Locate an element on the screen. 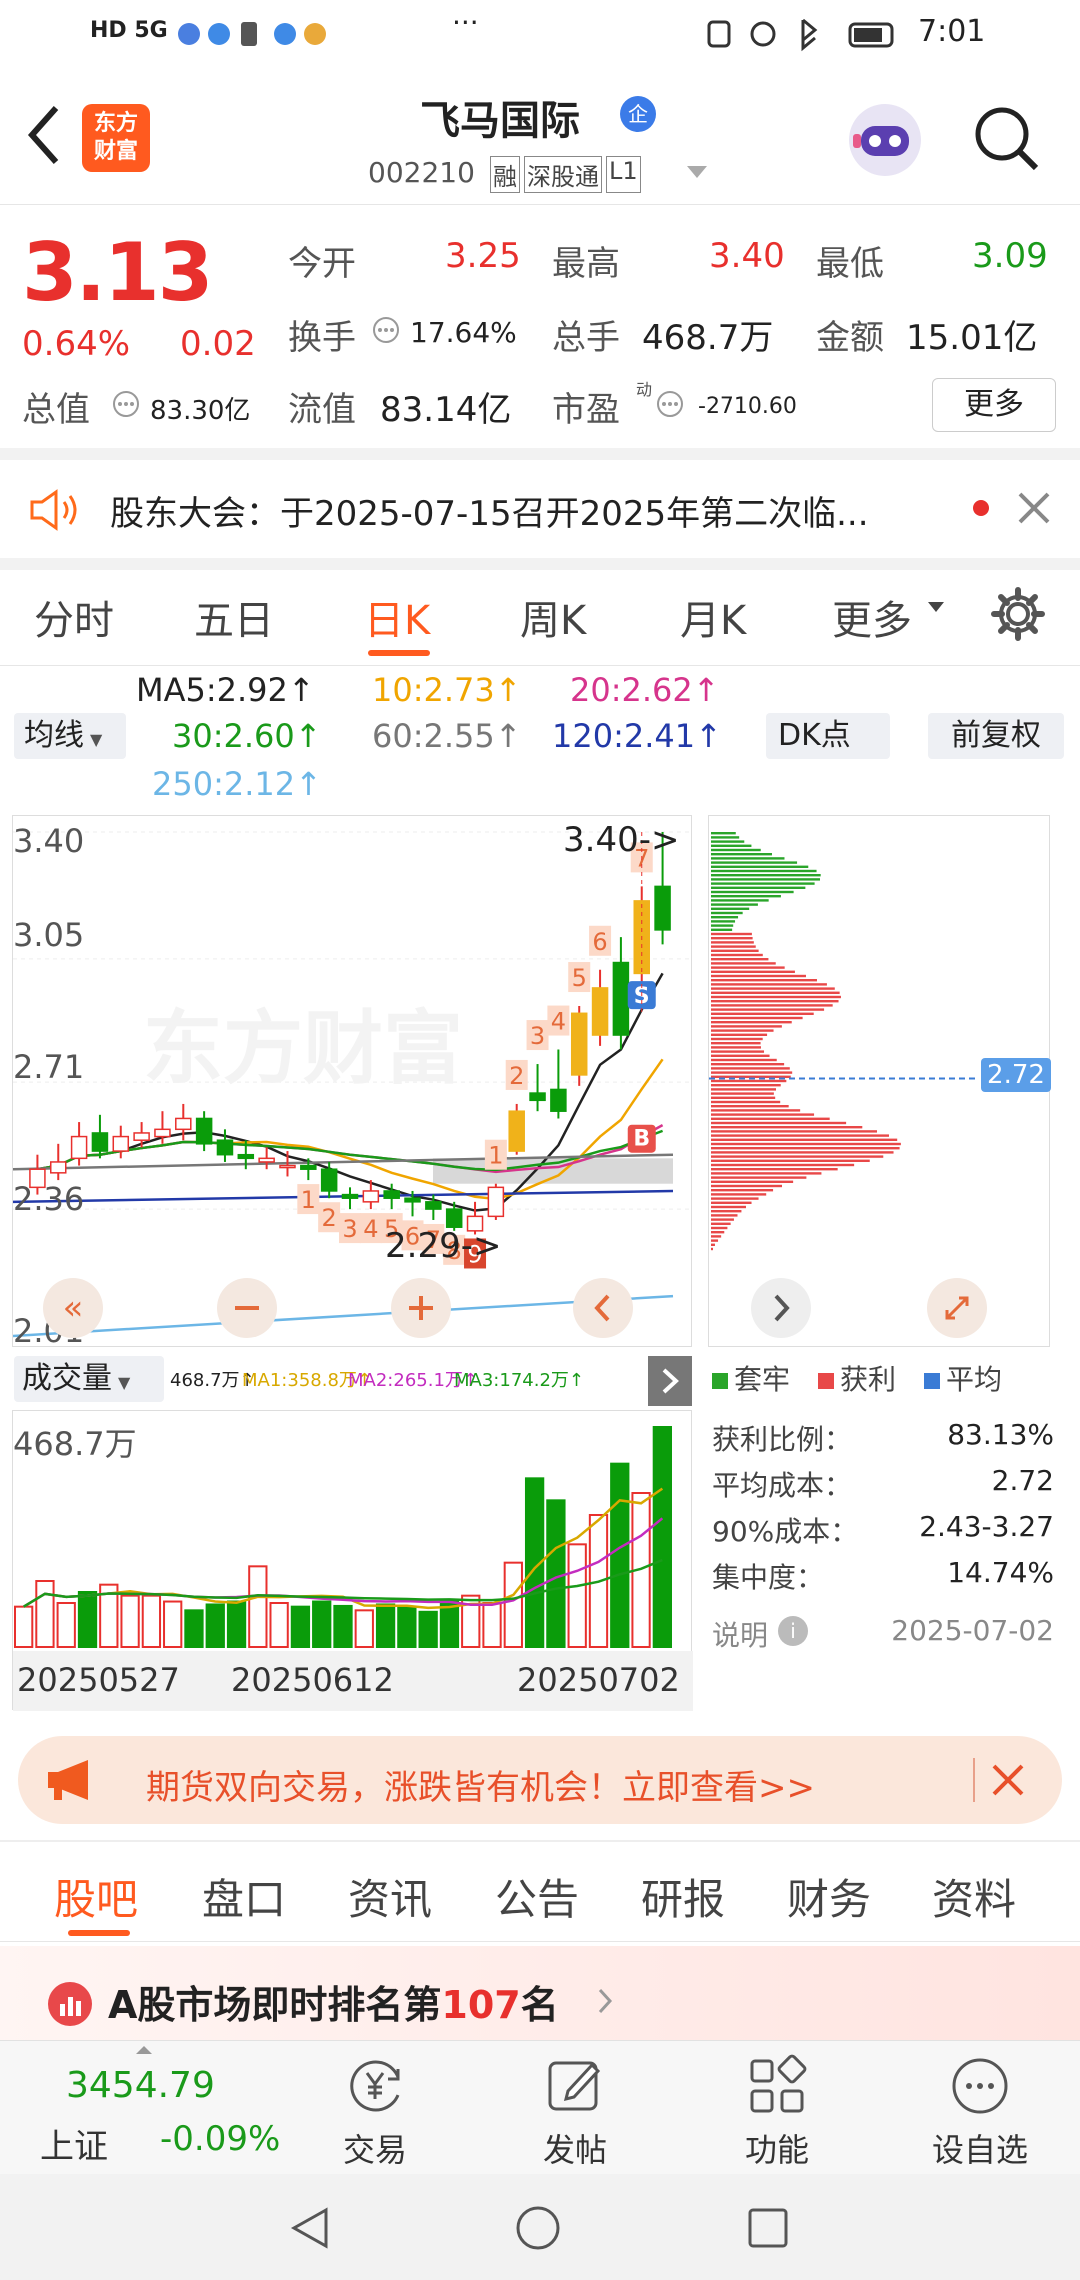 The height and width of the screenshot is (2280, 1080). dock-post: 发帖 is located at coordinates (575, 2108).